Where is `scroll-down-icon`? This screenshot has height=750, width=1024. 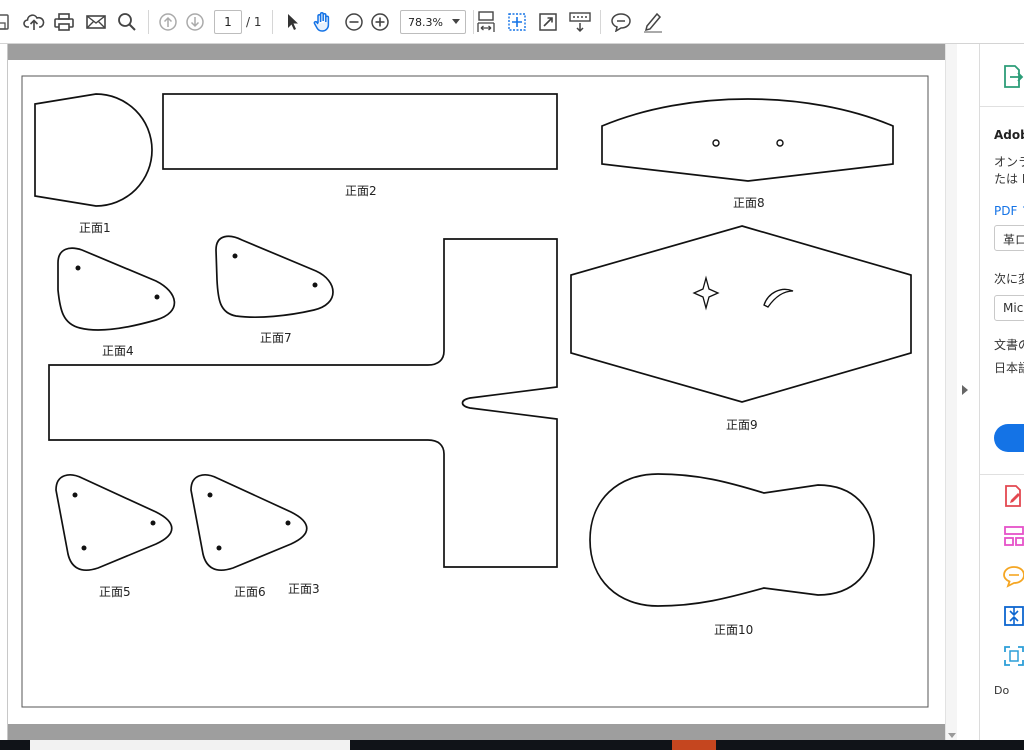
scroll-down-icon is located at coordinates (952, 735).